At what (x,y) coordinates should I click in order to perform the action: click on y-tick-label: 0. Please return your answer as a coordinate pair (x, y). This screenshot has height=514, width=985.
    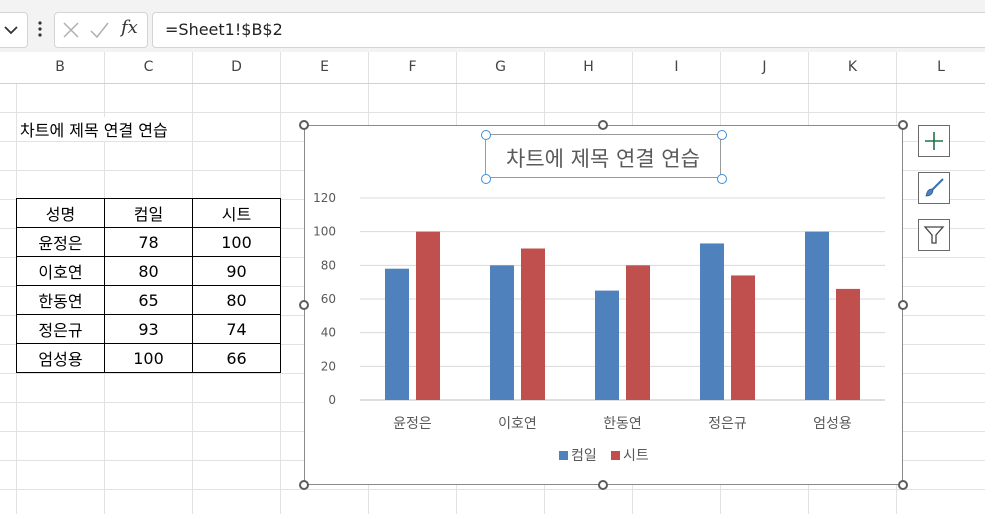
    Looking at the image, I should click on (332, 400).